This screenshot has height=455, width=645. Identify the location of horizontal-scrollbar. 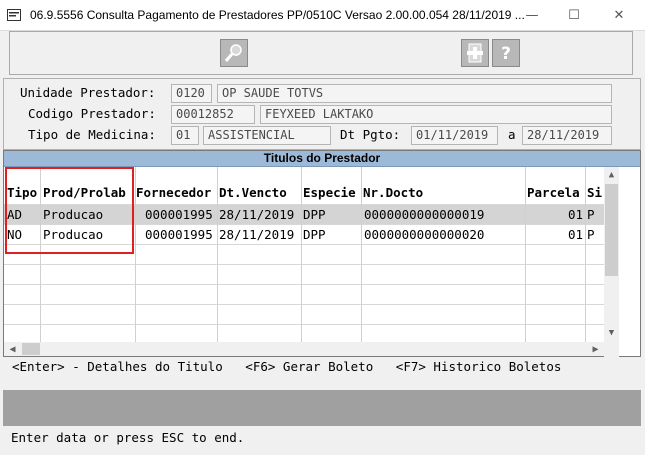
(304, 349).